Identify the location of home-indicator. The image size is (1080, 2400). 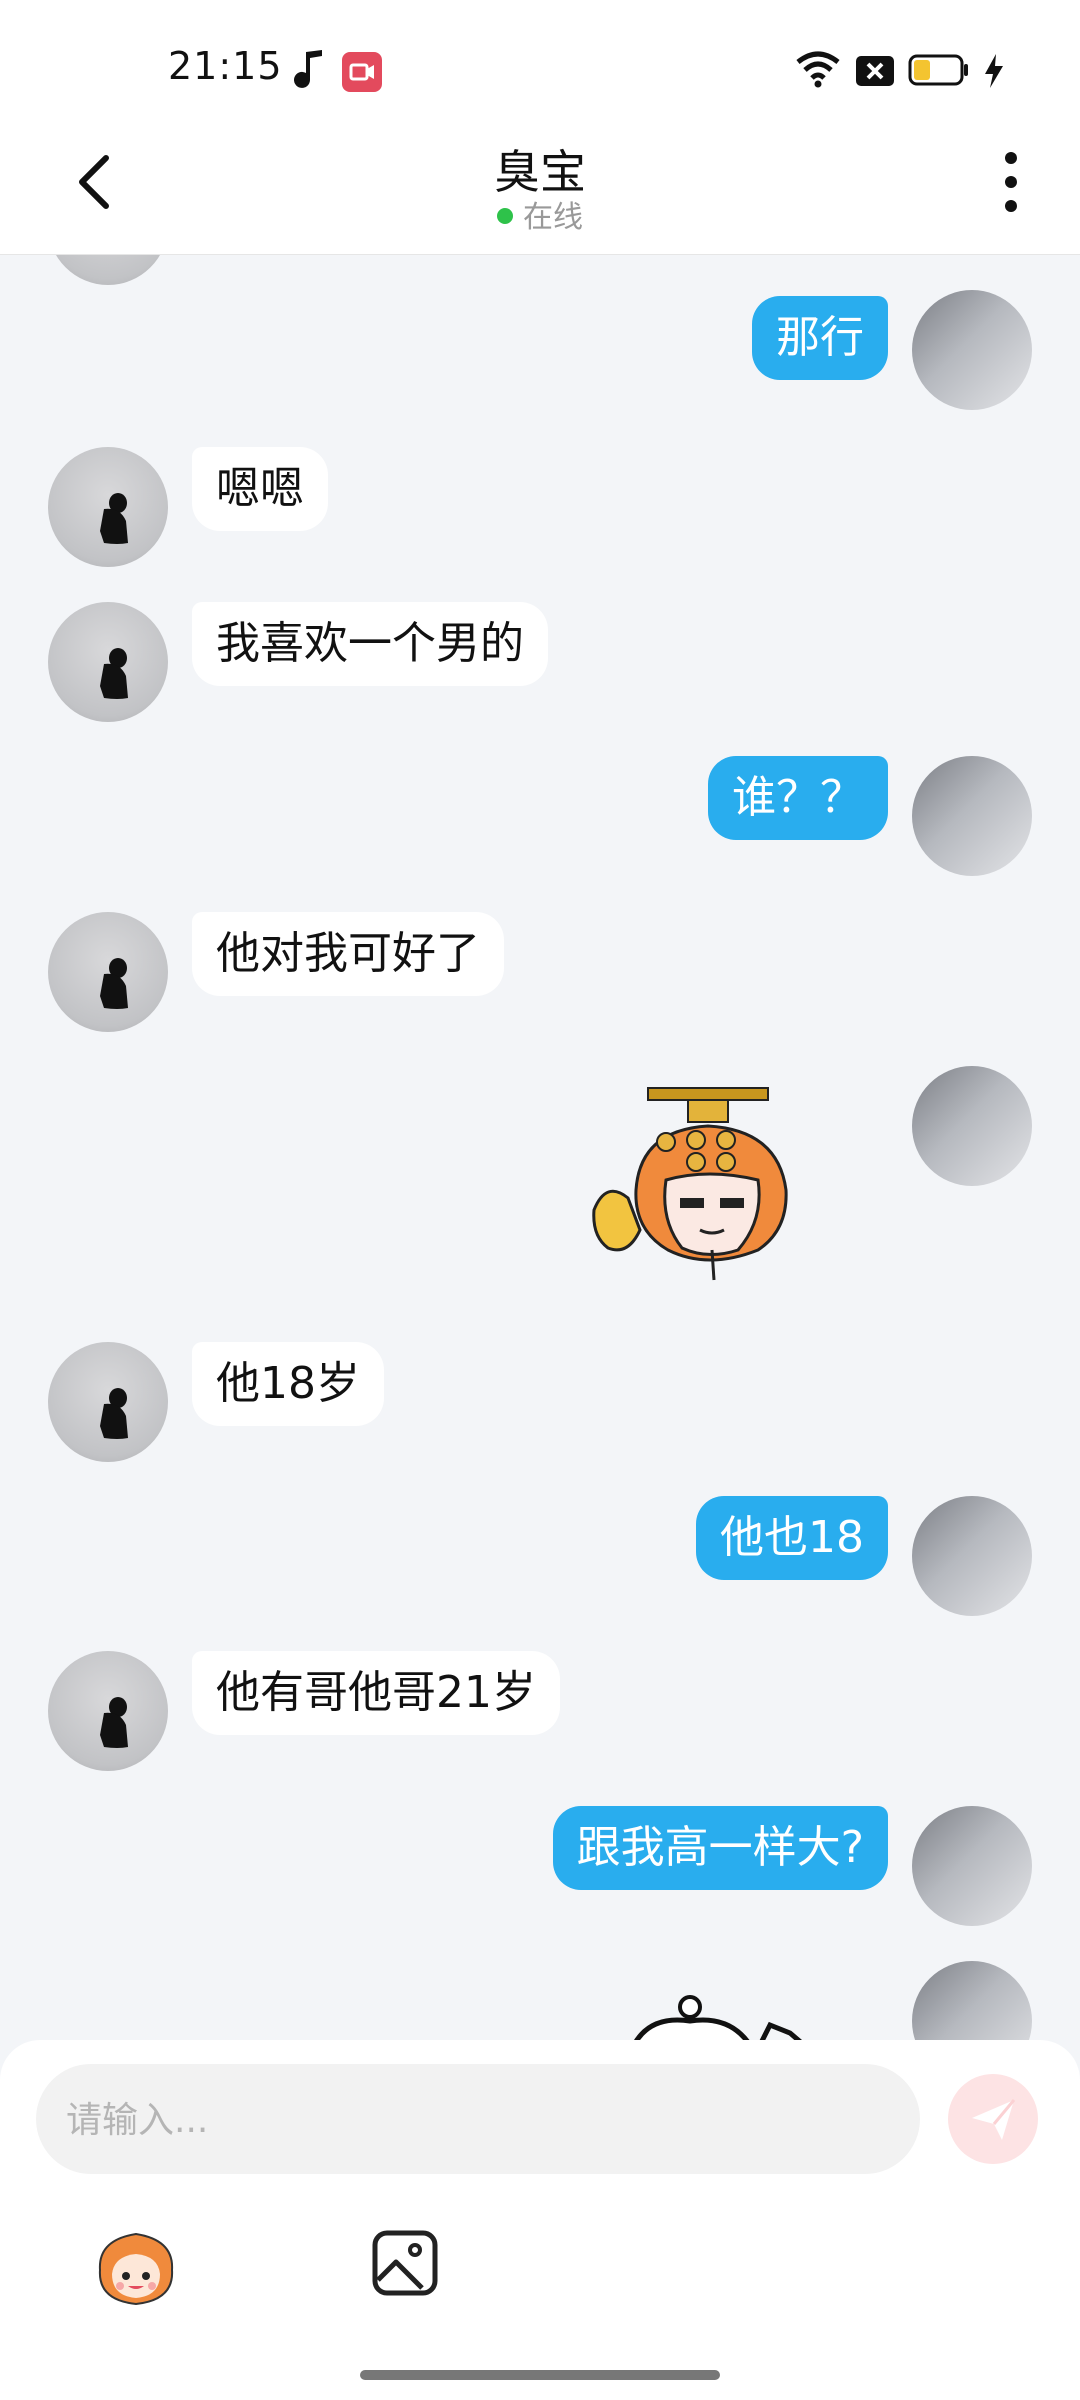
(540, 2375).